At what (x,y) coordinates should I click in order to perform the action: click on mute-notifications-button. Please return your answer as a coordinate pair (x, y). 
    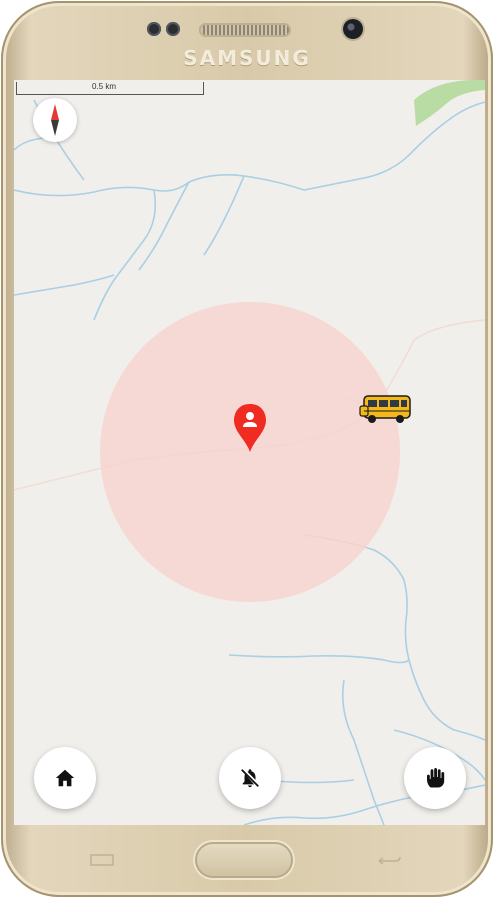
    Looking at the image, I should click on (250, 778).